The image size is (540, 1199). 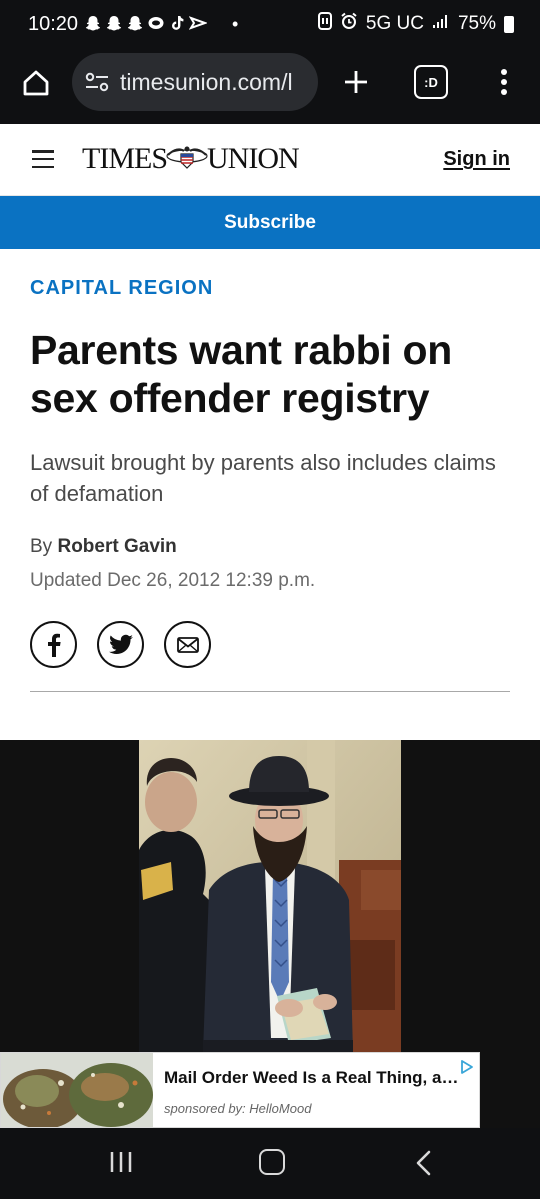 What do you see at coordinates (173, 580) in the screenshot?
I see `updated-timestamp: Updated Dec 26, 2012 12:39 p.m.` at bounding box center [173, 580].